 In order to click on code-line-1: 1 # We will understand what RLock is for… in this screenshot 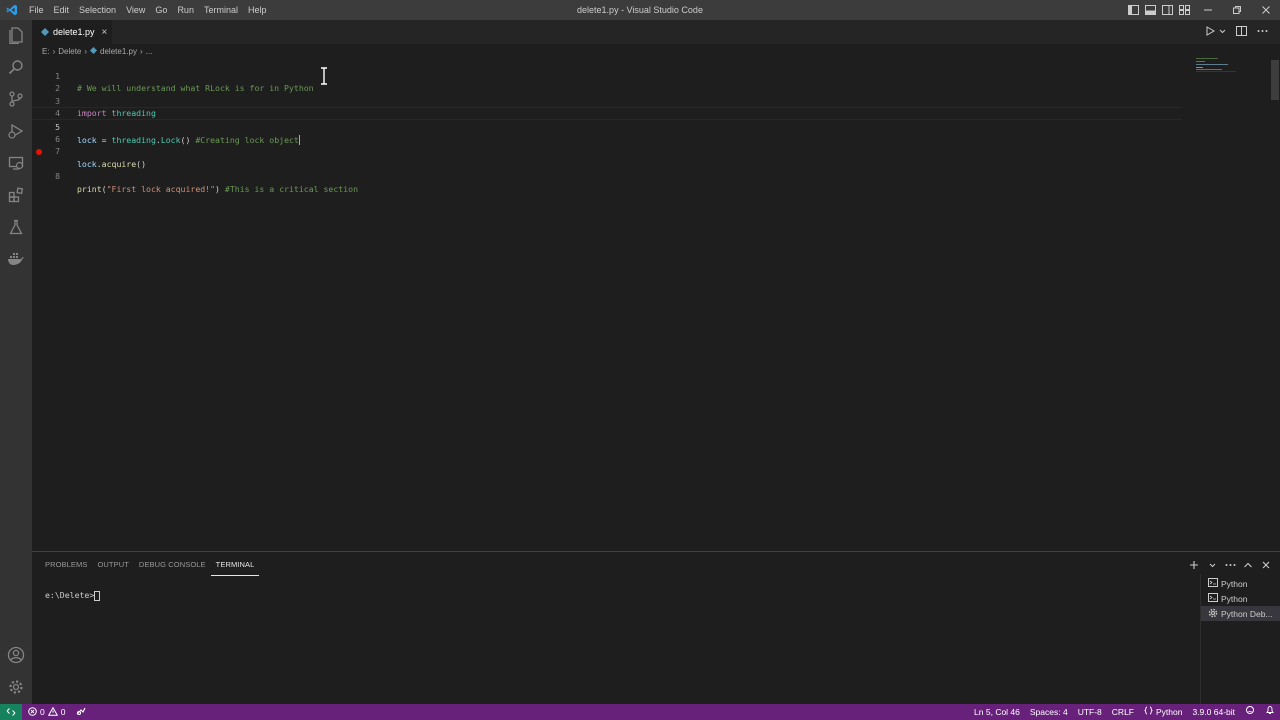, I will do `click(607, 75)`.